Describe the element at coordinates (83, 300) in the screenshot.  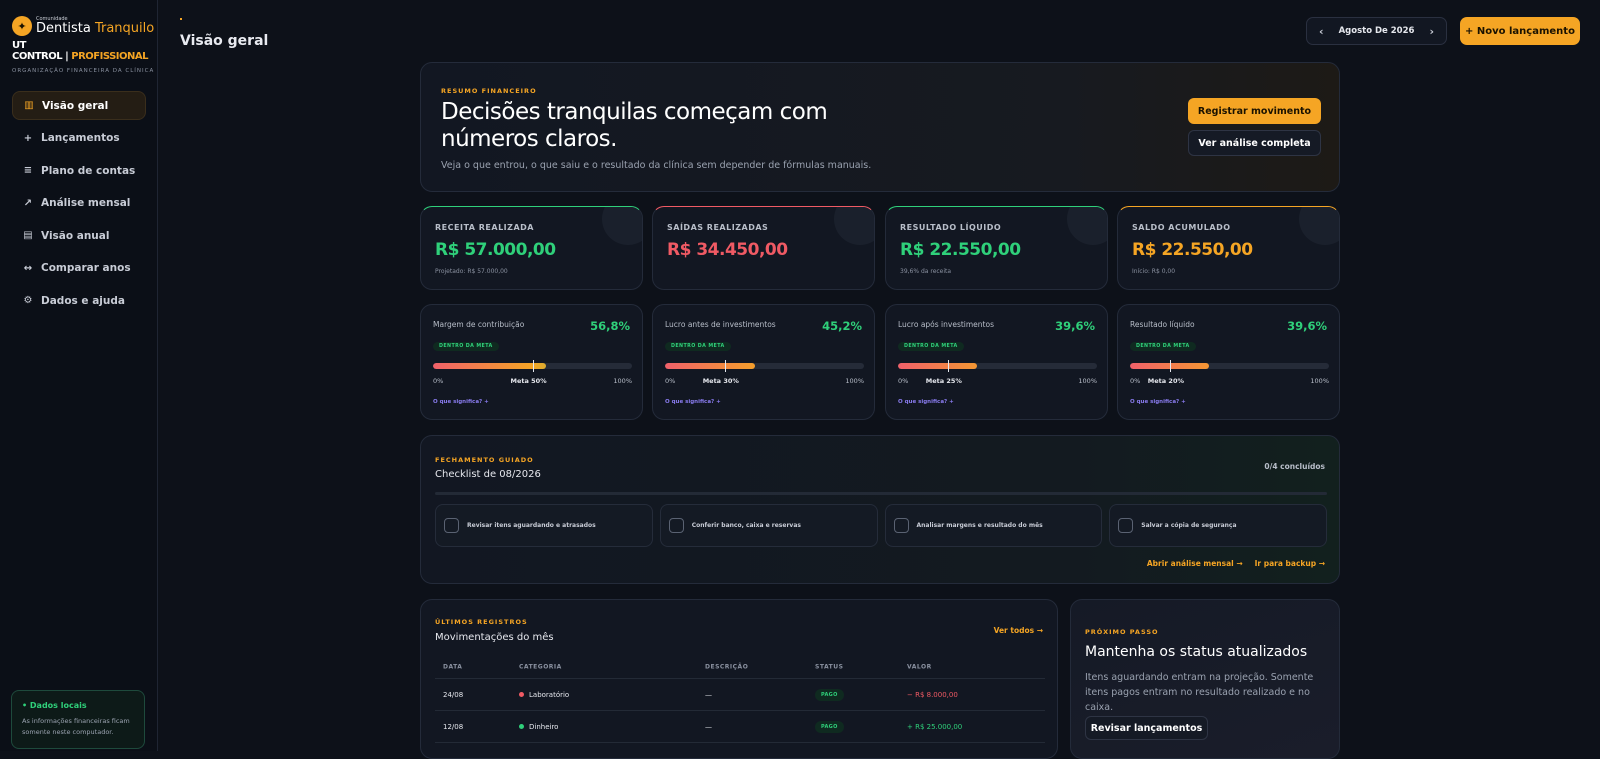
I see `sidebar-item-label: Dados e ajuda` at that location.